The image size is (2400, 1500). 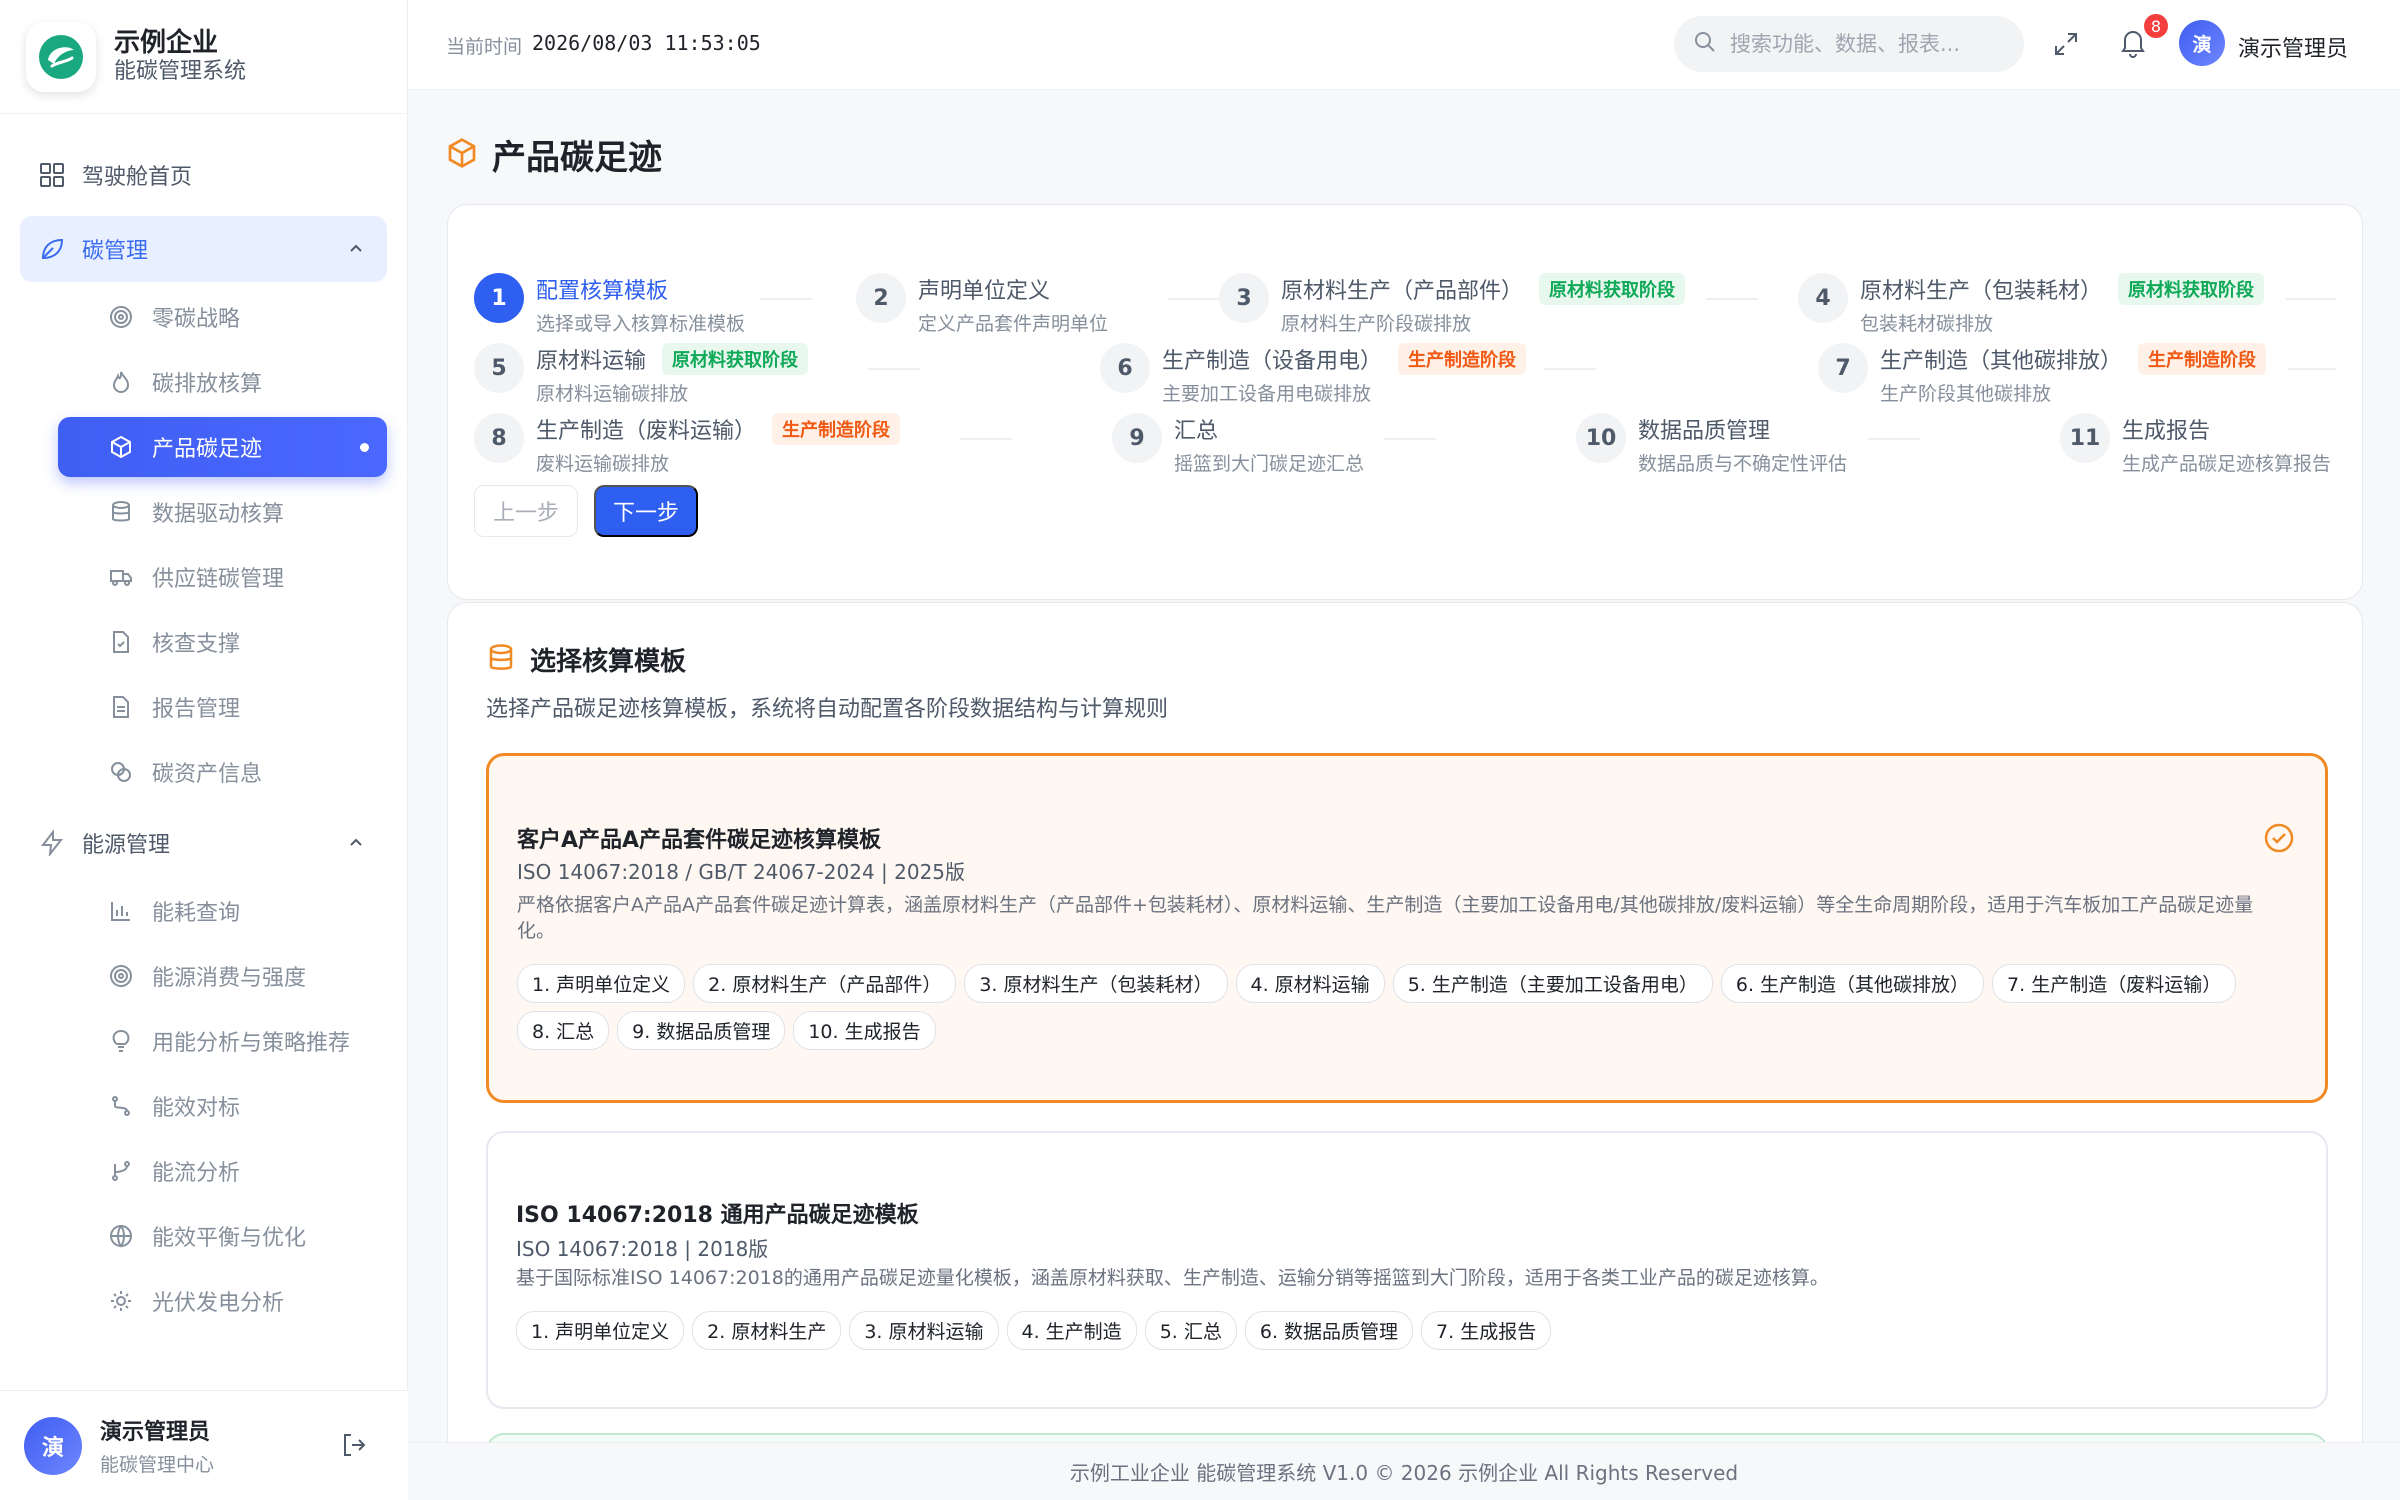 I want to click on sidebar-item-benchmark: 能效对标, so click(x=222, y=1106).